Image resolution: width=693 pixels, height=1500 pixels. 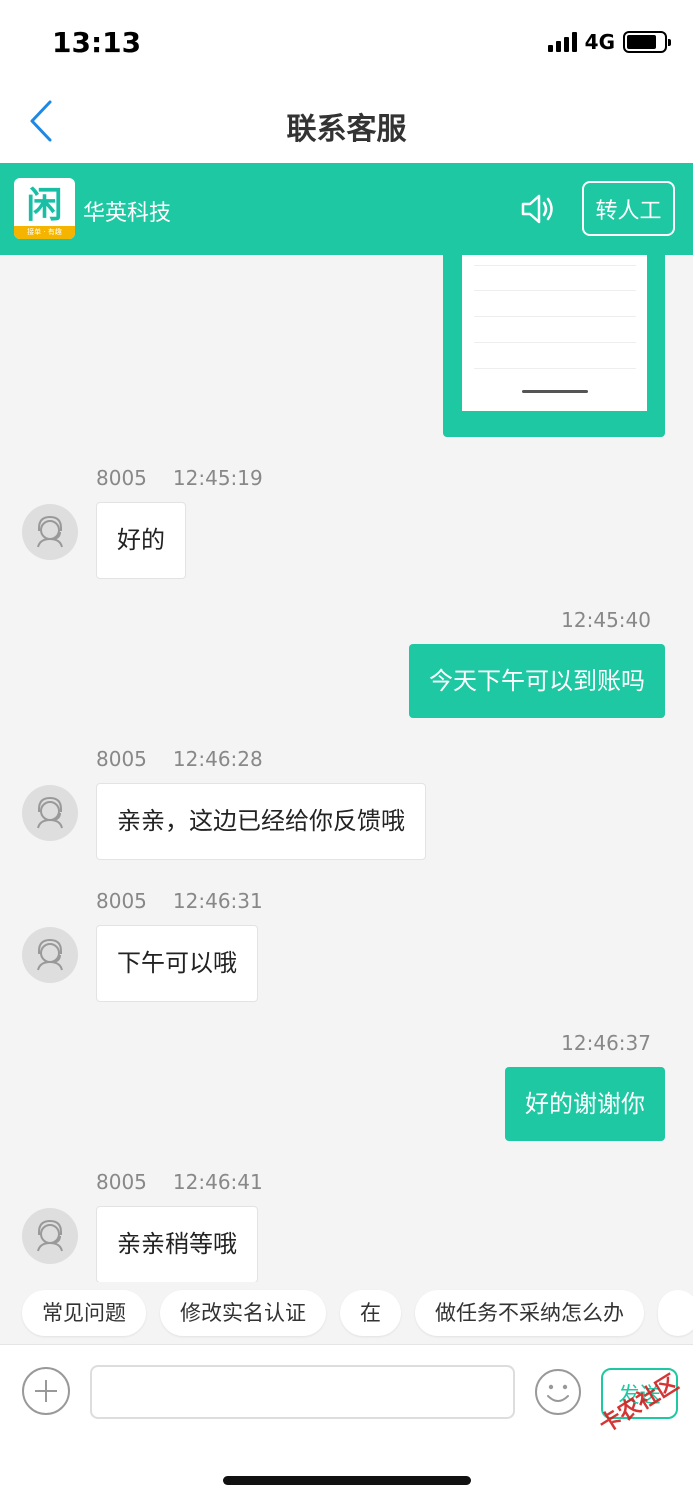 What do you see at coordinates (647, 42) in the screenshot?
I see `battery-icon` at bounding box center [647, 42].